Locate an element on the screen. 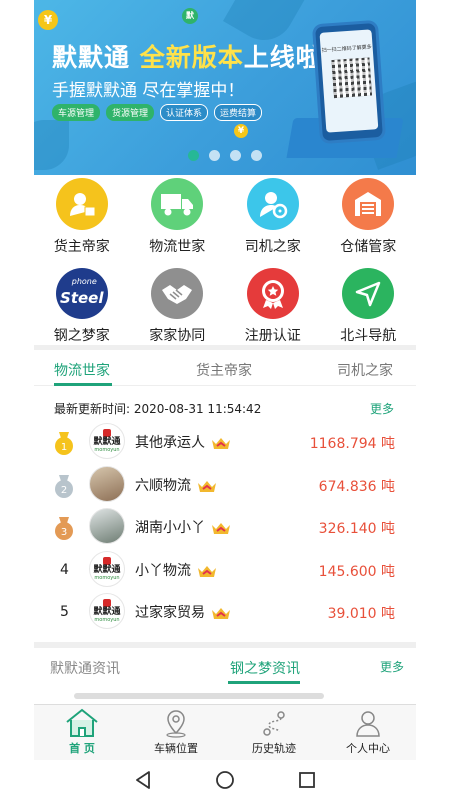 This screenshot has width=450, height=800. carrier-name: 六顺物流 is located at coordinates (176, 485).